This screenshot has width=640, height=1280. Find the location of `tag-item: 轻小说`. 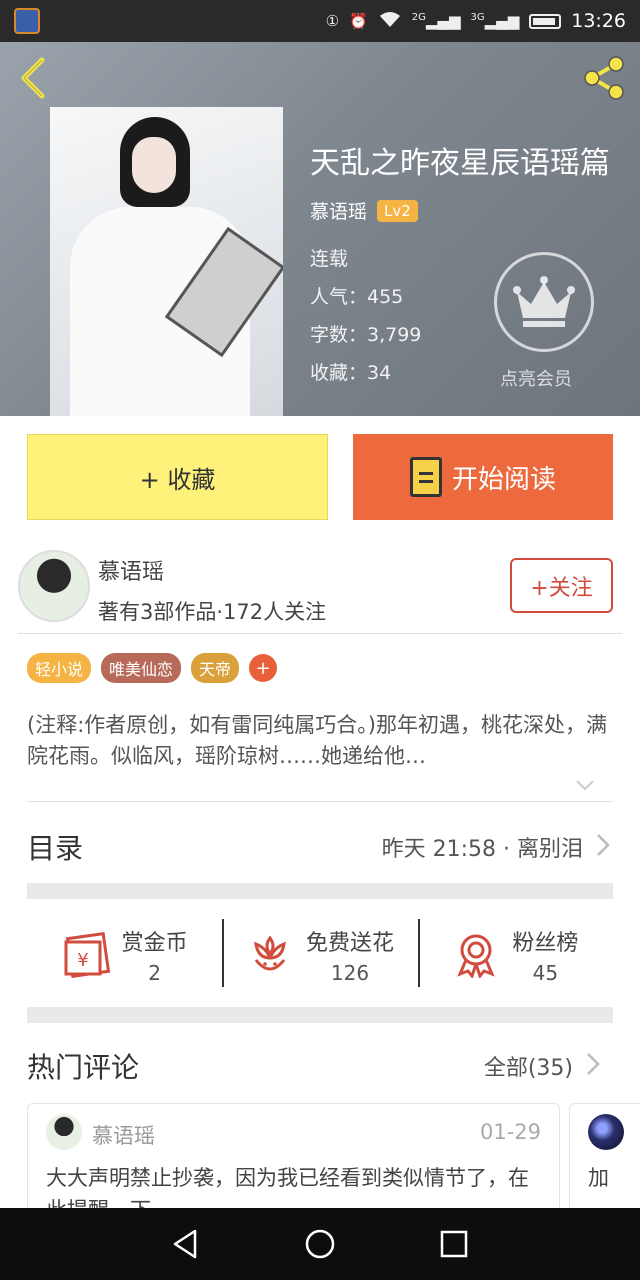

tag-item: 轻小说 is located at coordinates (59, 668).